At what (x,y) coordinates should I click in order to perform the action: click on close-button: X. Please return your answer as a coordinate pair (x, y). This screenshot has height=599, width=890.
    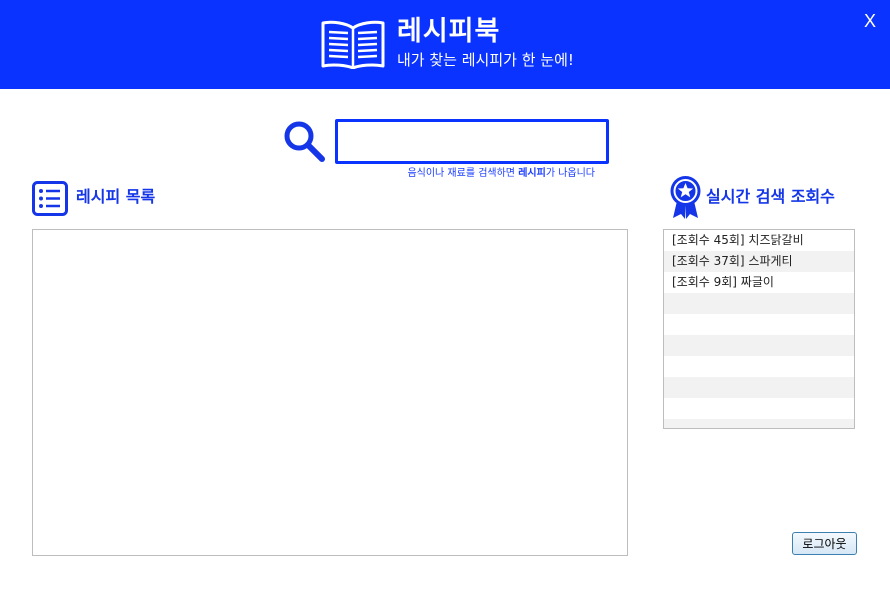
    Looking at the image, I should click on (870, 21).